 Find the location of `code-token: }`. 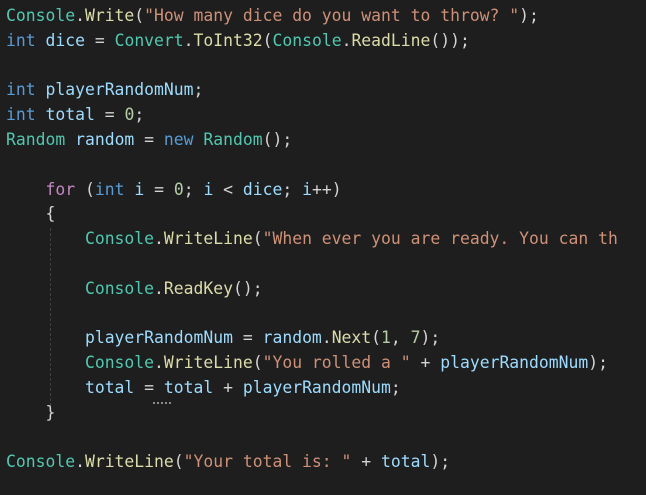

code-token: } is located at coordinates (31, 412).